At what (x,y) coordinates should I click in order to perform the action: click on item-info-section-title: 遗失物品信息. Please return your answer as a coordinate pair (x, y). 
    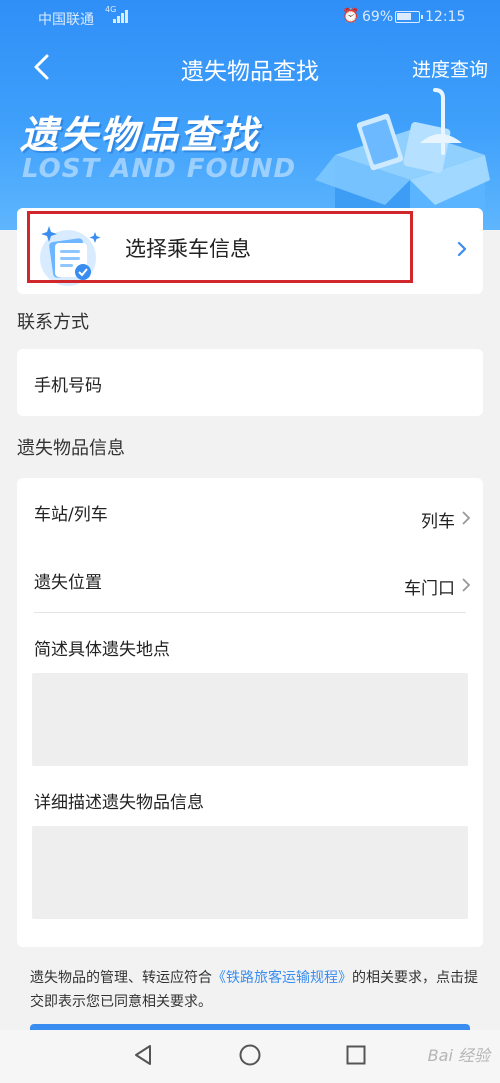
    Looking at the image, I should click on (71, 448).